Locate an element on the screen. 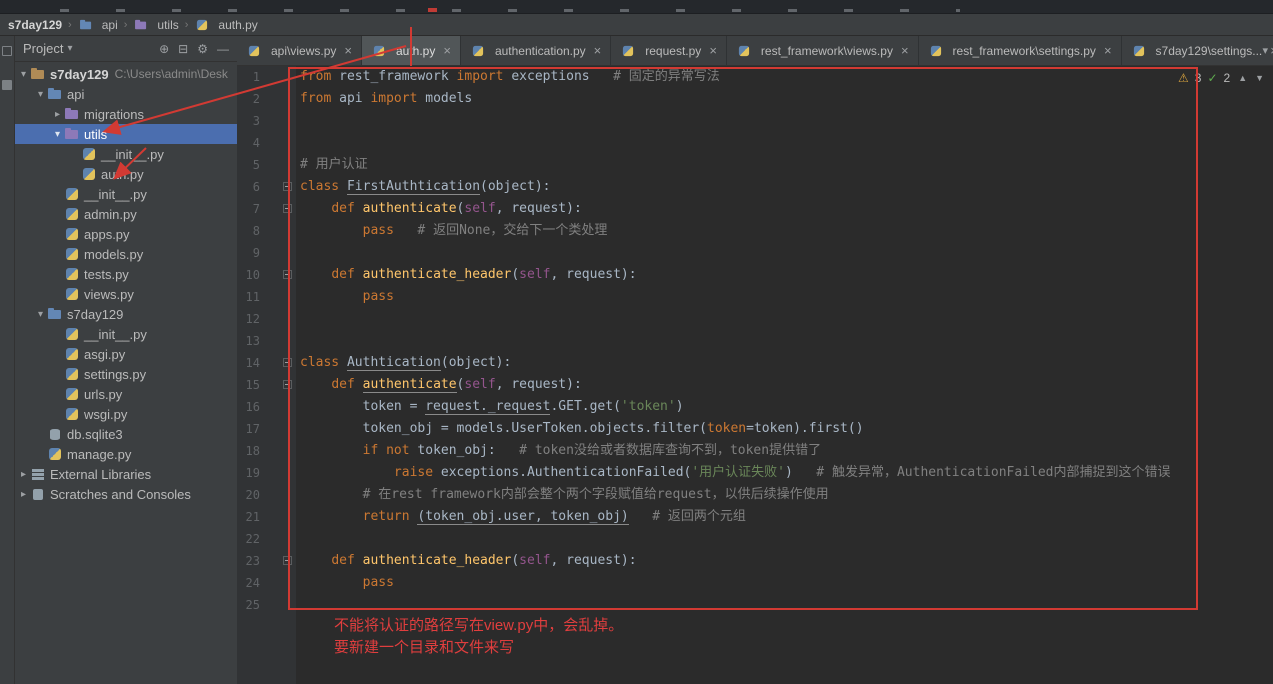 This screenshot has width=1273, height=684. breadcrumb-item-auth-py: auth.py is located at coordinates (226, 25).